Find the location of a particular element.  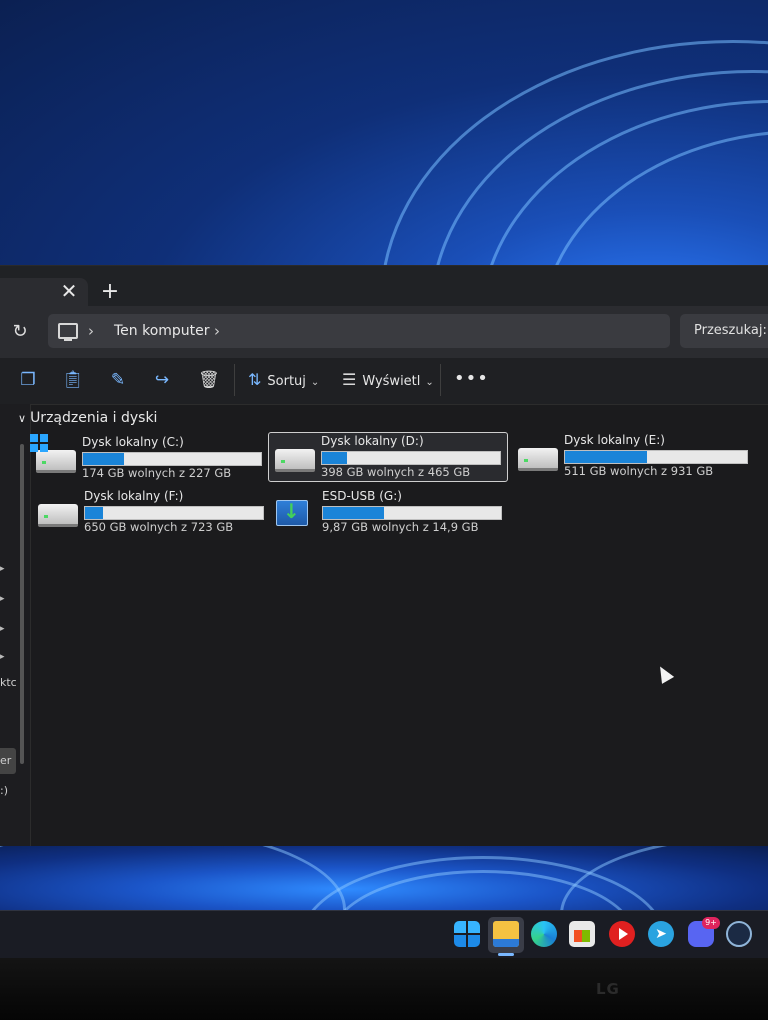

monitor-brand-logo: LG is located at coordinates (608, 989).